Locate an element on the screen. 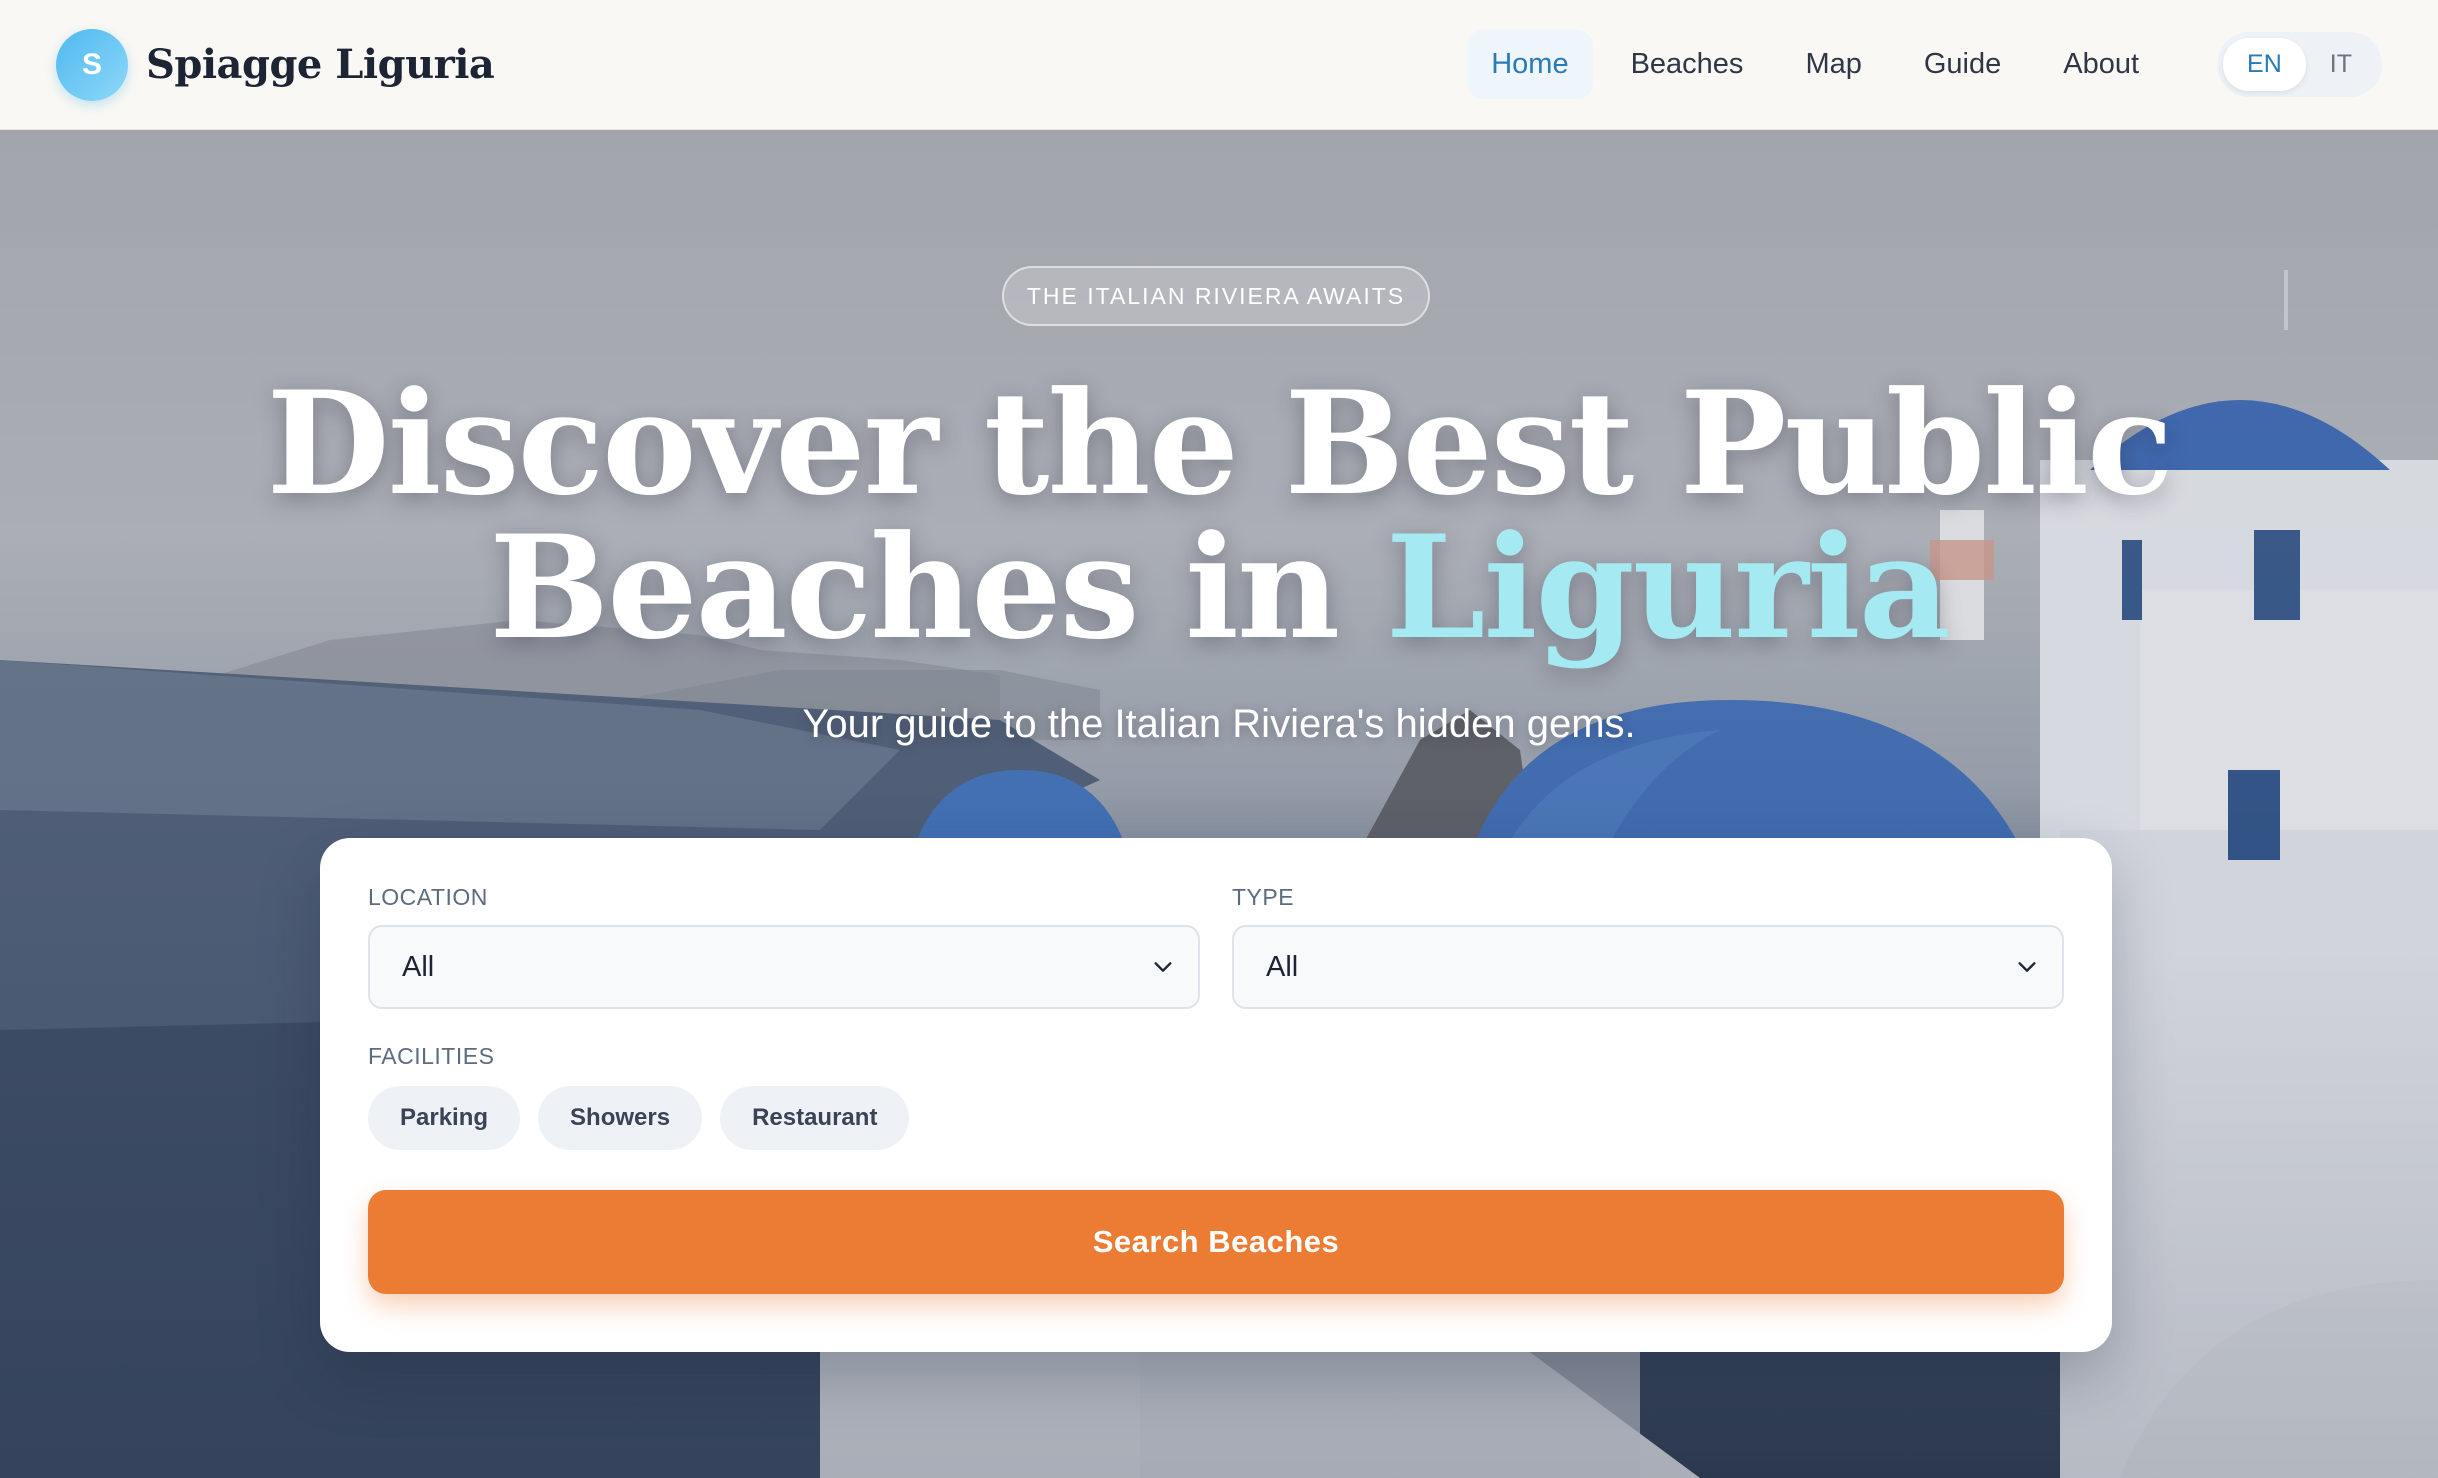  nav-map: Map is located at coordinates (1833, 64).